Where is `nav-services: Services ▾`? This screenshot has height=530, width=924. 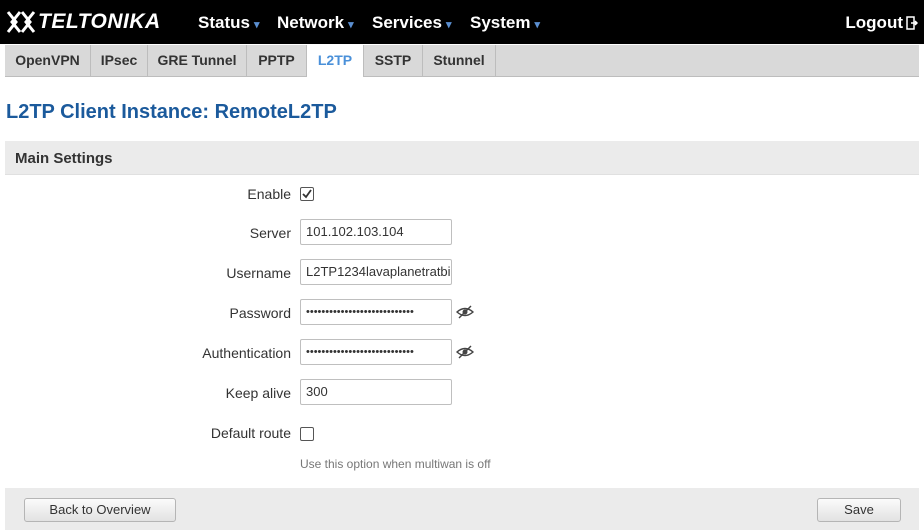
nav-services: Services ▾ is located at coordinates (411, 23).